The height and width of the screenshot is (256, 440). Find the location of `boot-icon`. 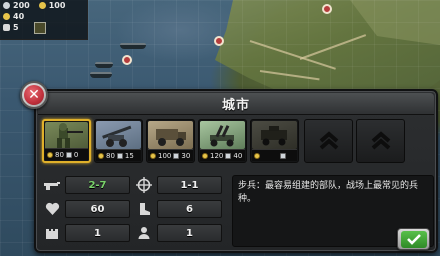

boot-icon is located at coordinates (144, 209).